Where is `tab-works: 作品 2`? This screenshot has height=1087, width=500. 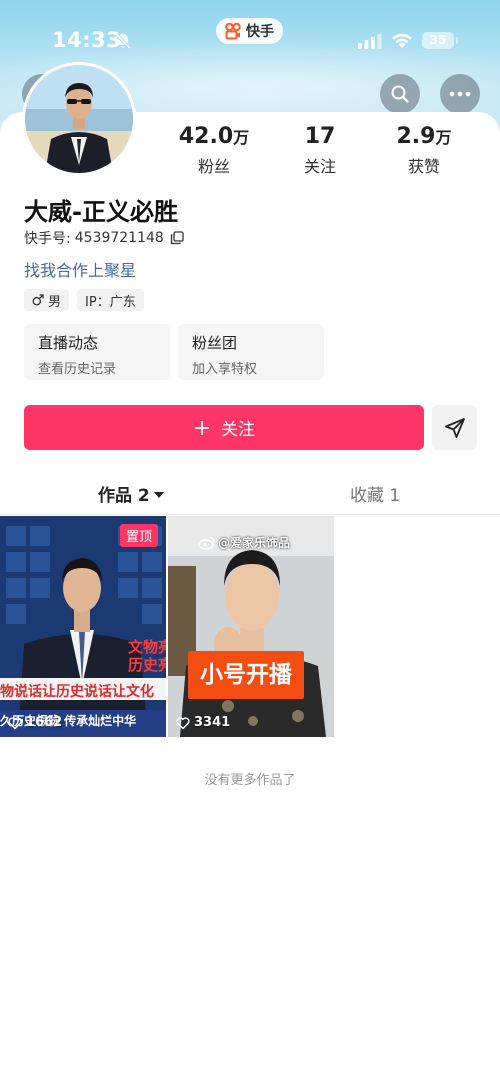
tab-works: 作品 2 is located at coordinates (131, 493).